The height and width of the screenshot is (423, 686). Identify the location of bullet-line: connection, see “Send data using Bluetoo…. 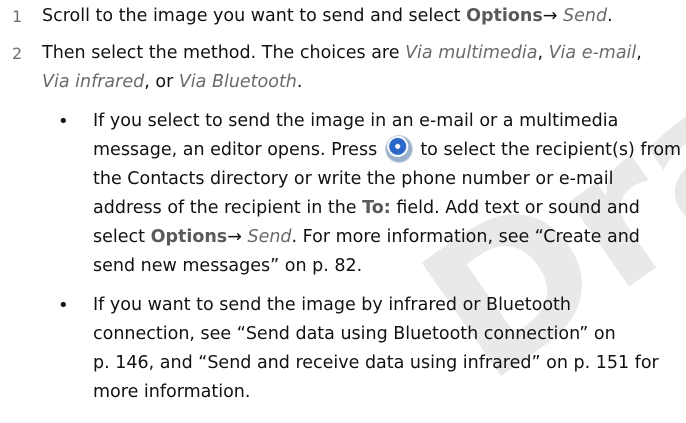
(354, 334).